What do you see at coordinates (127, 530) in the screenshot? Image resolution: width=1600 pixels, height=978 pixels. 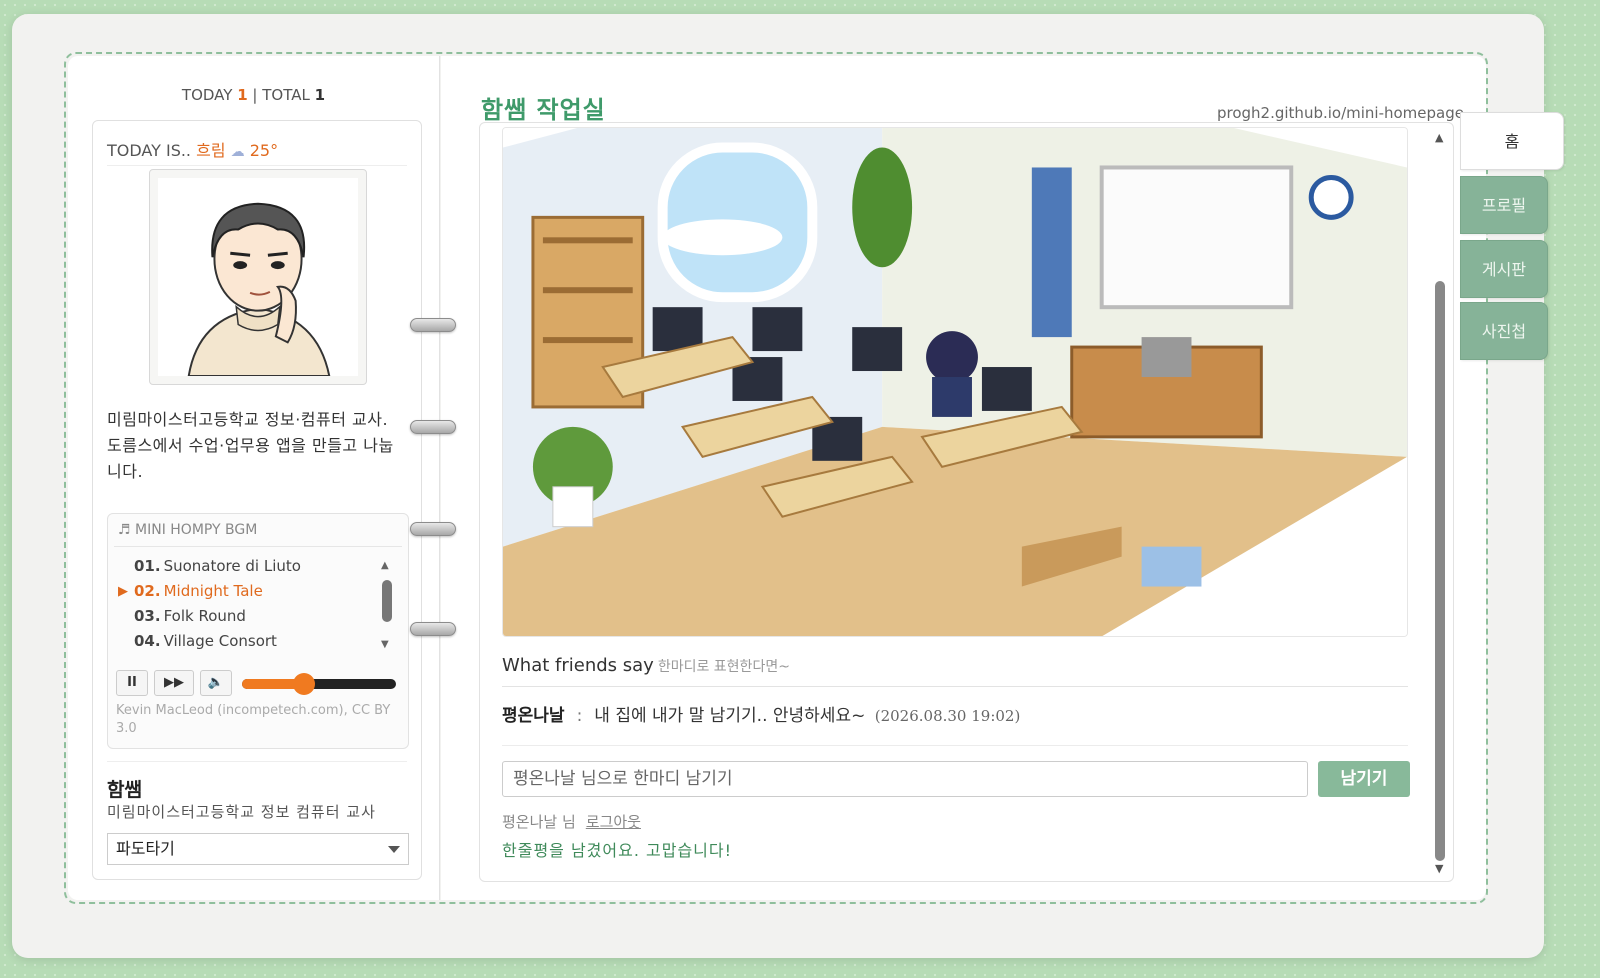 I see `music-note-icon: ♬` at bounding box center [127, 530].